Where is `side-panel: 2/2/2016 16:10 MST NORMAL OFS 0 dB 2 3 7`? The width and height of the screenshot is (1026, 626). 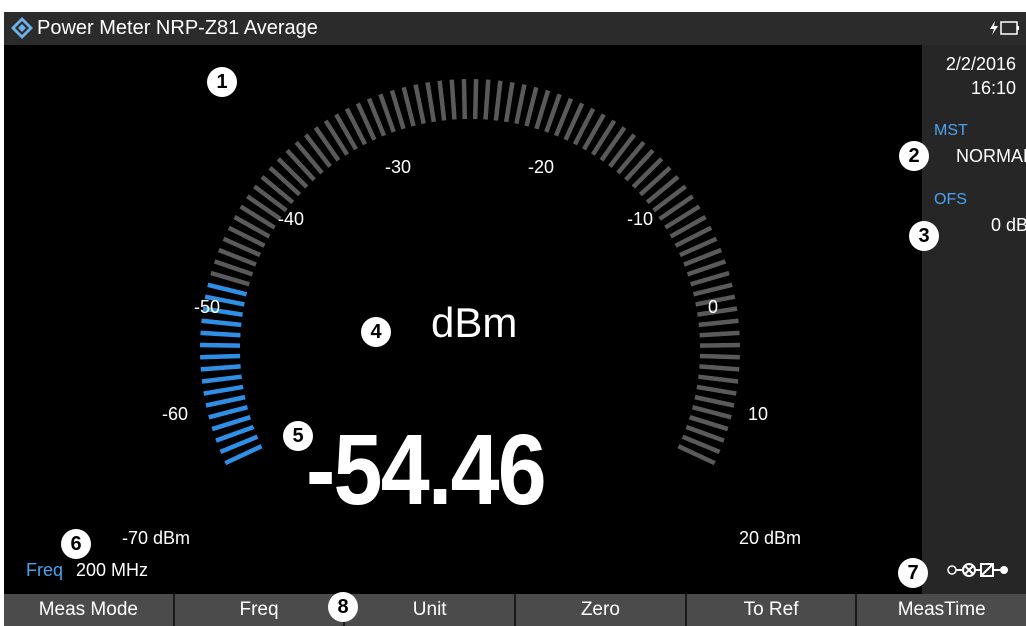
side-panel: 2/2/2016 16:10 MST NORMAL OFS 0 dB 2 3 7 is located at coordinates (962, 319).